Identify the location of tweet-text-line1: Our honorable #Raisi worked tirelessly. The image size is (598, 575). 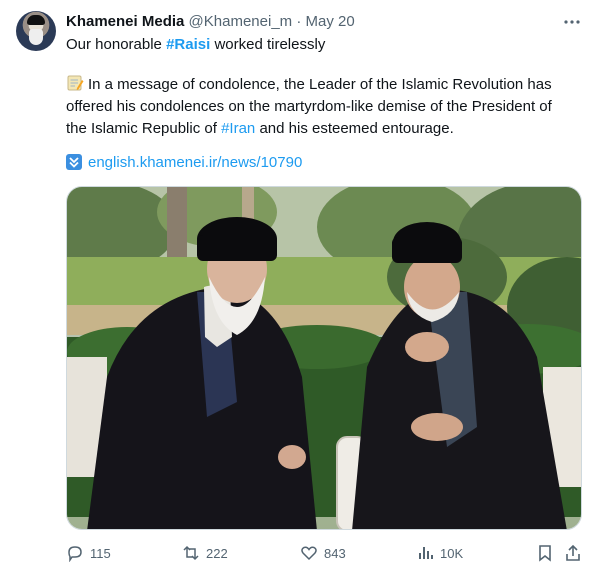
(195, 45).